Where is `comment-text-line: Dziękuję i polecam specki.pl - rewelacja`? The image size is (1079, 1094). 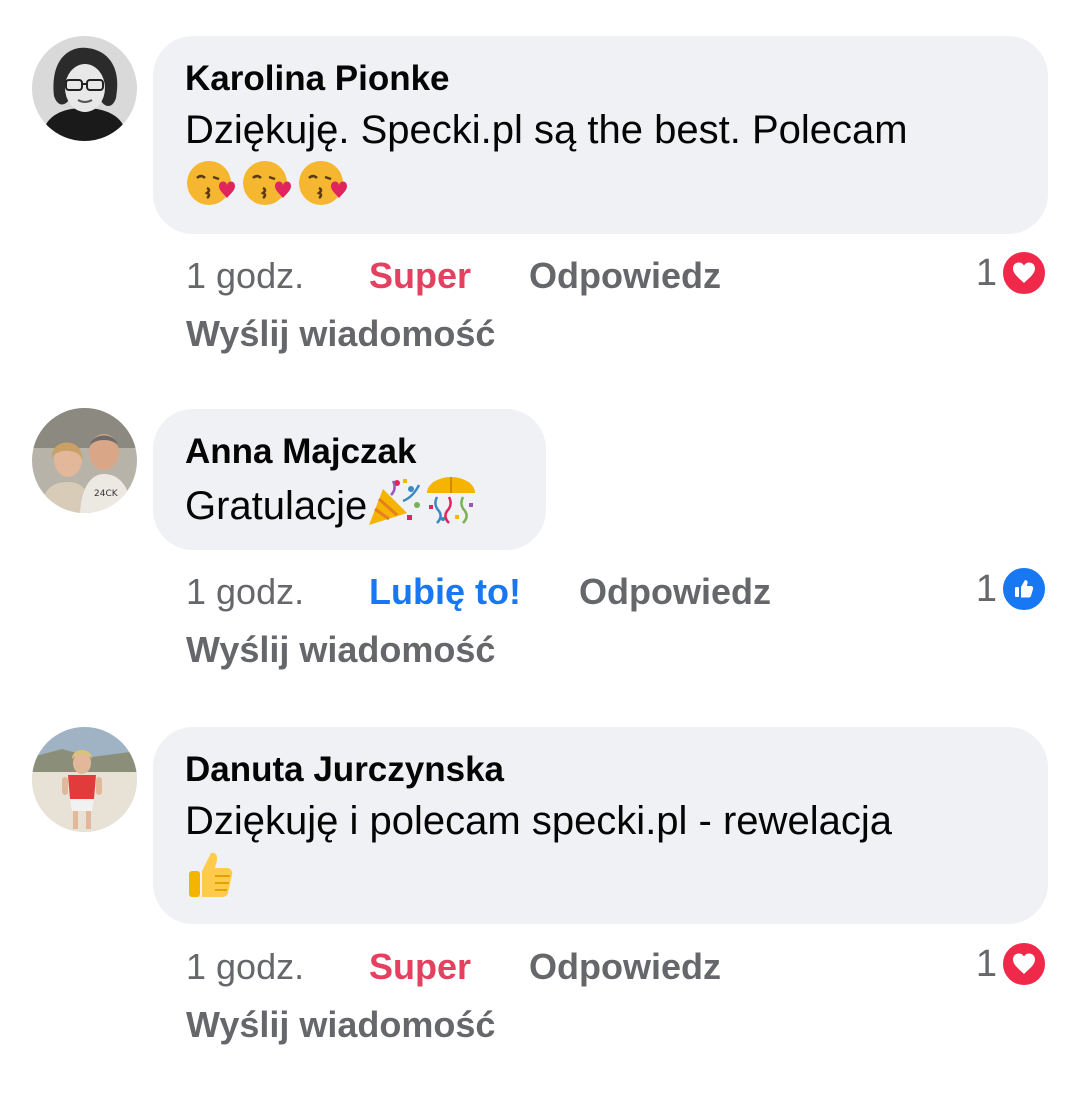 comment-text-line: Dziękuję i polecam specki.pl - rewelacja is located at coordinates (538, 821).